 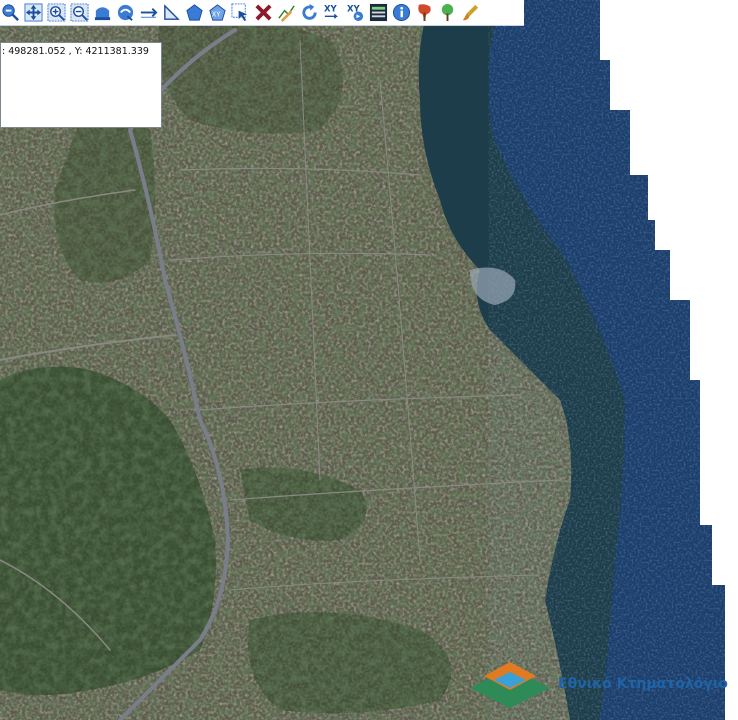 I want to click on logo-text: Εθνικό Κτηματολόγιο, so click(x=643, y=684).